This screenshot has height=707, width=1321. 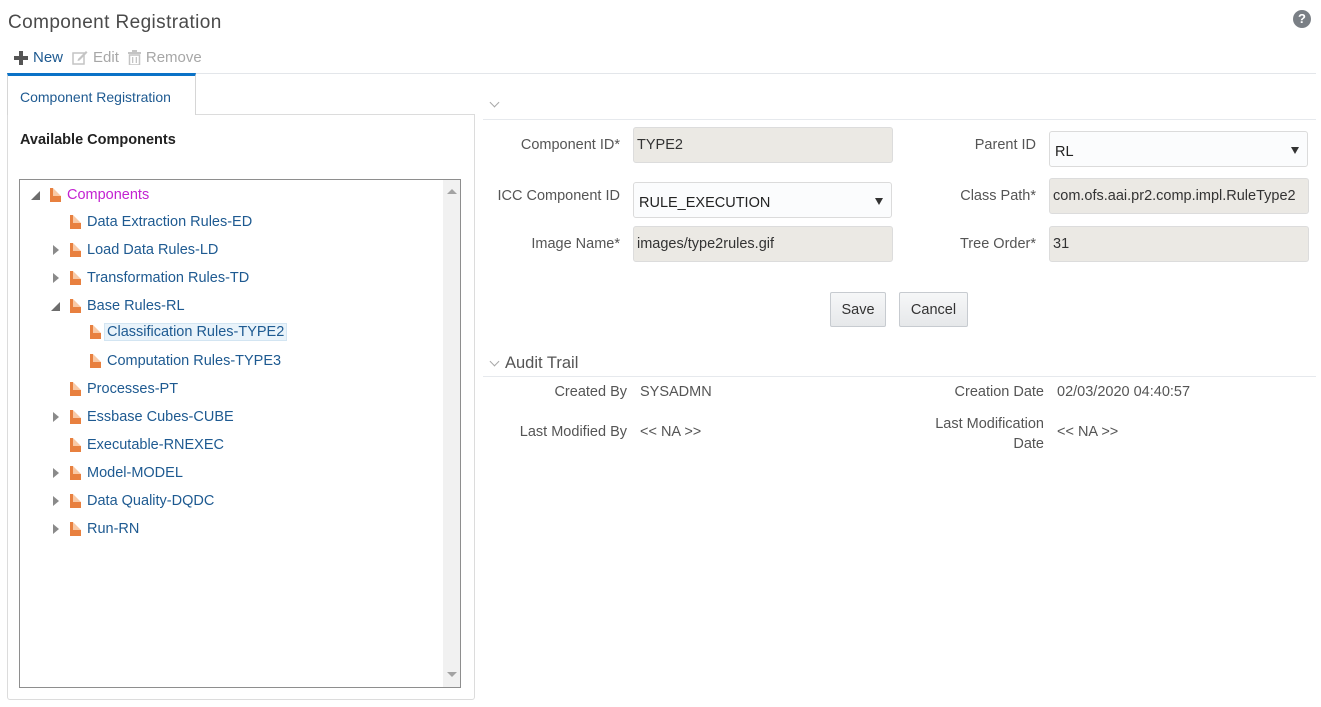 I want to click on page-title: Component Registration, so click(x=115, y=22).